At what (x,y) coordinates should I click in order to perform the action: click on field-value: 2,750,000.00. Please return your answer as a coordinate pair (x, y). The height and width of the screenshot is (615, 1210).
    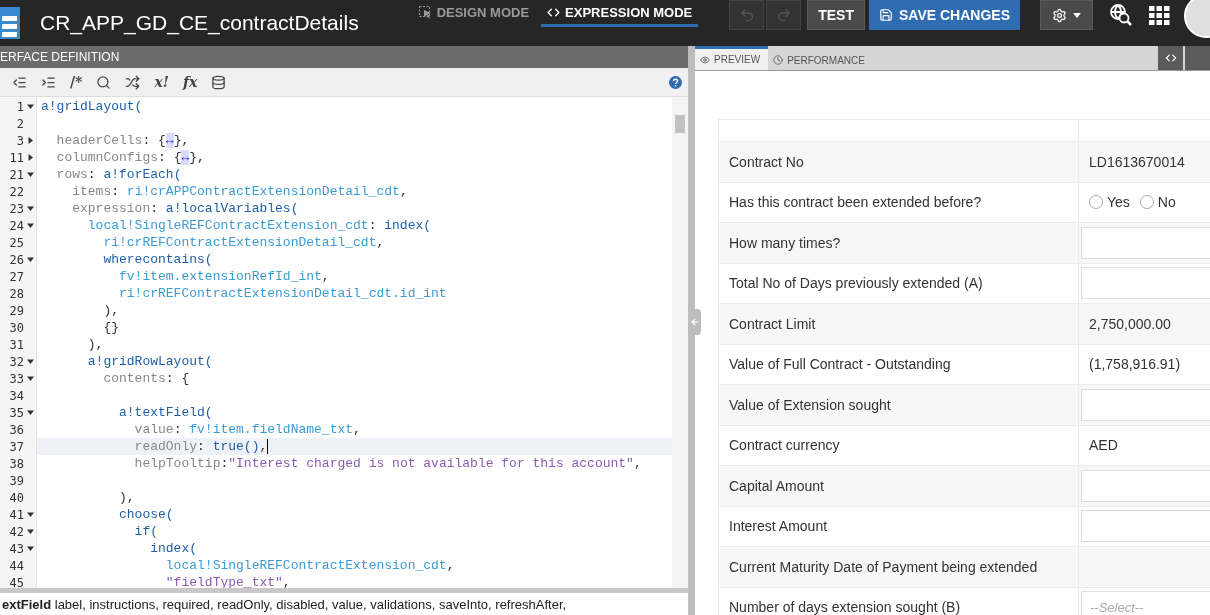
    Looking at the image, I should click on (1130, 323).